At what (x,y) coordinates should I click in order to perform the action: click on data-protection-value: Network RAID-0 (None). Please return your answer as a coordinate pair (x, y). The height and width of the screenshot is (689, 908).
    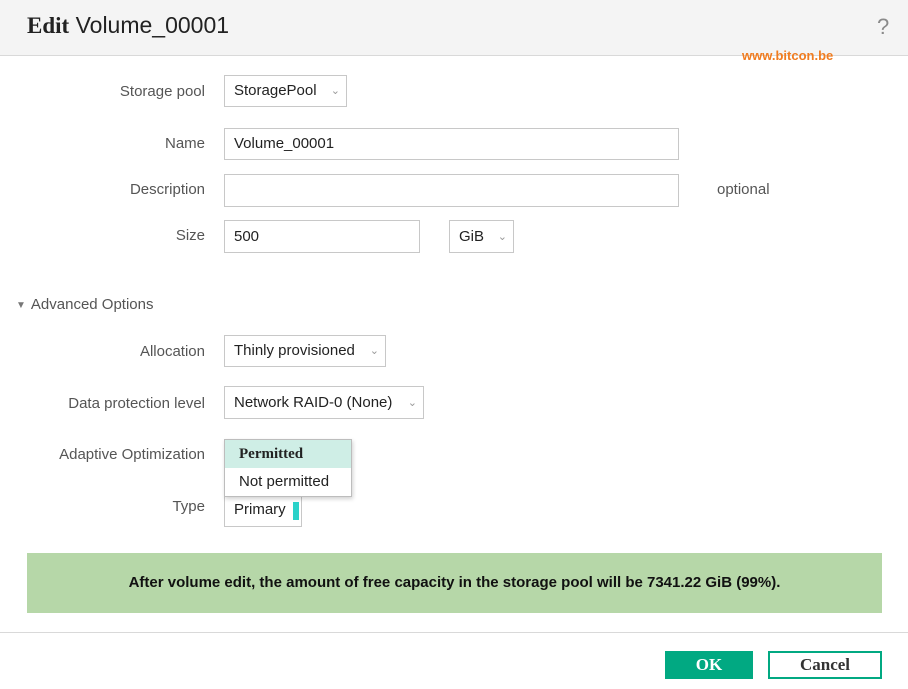
    Looking at the image, I should click on (313, 402).